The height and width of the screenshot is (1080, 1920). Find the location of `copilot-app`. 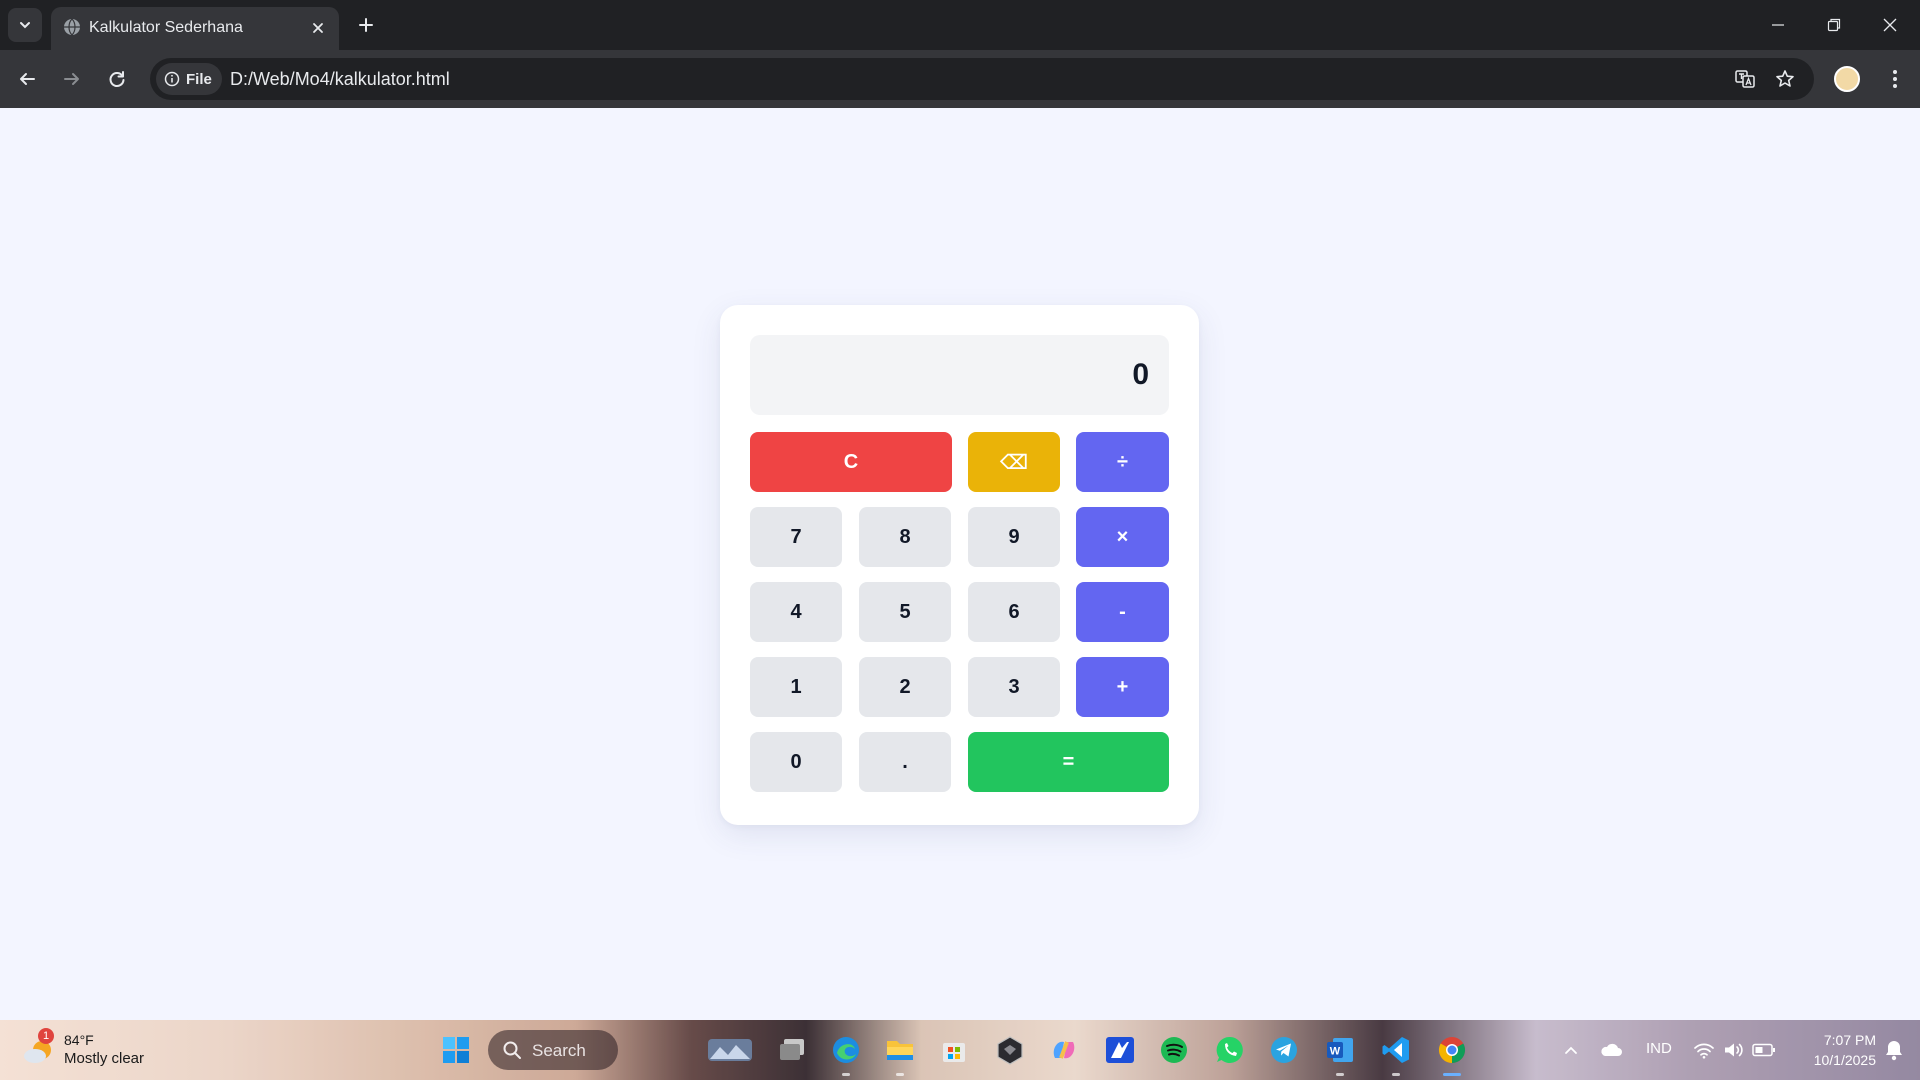

copilot-app is located at coordinates (1064, 1050).